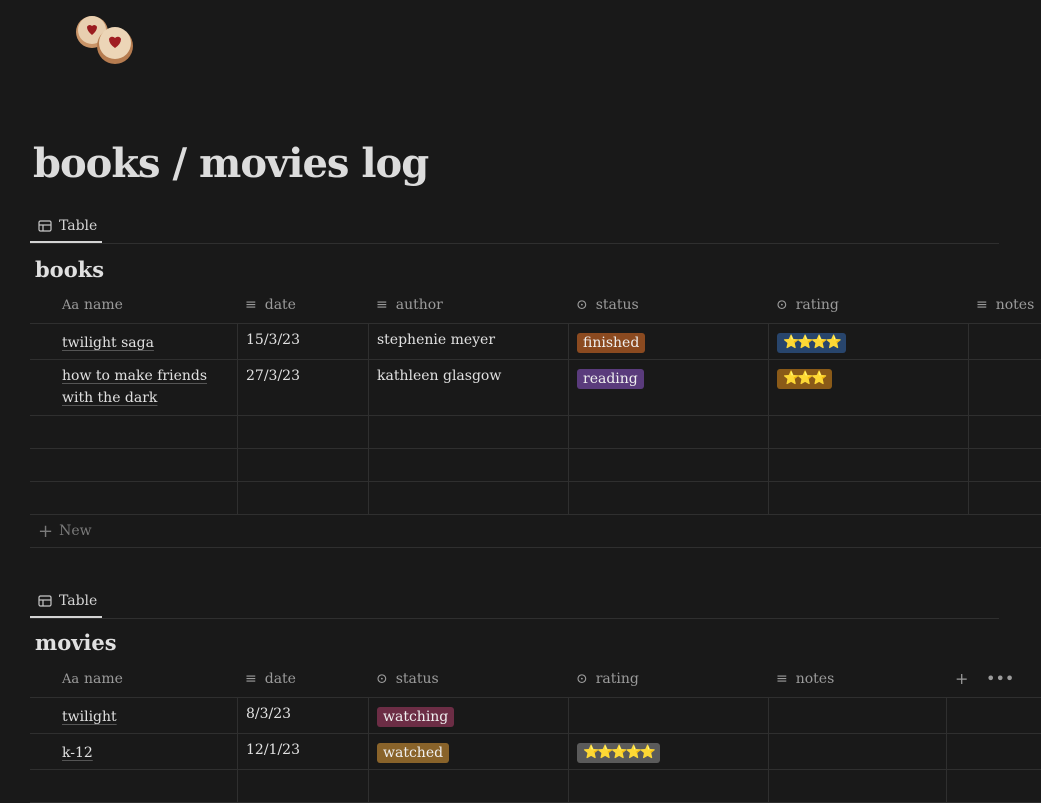 The height and width of the screenshot is (803, 1041). Describe the element at coordinates (416, 717) in the screenshot. I see `status-badge: watching` at that location.